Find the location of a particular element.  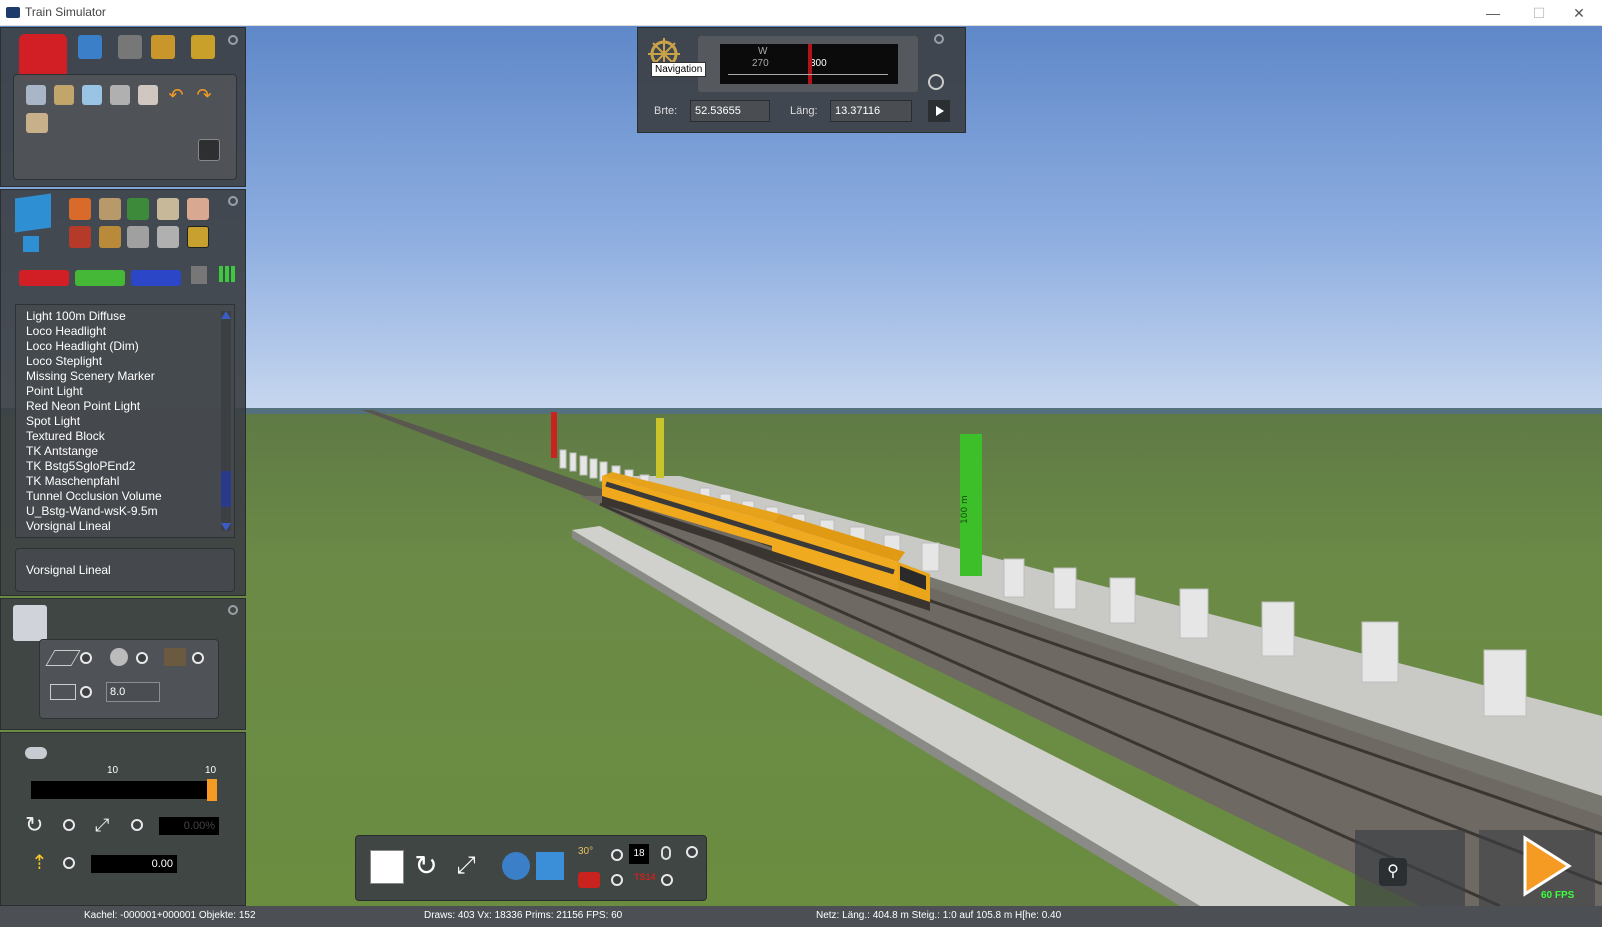

scenario-icon is located at coordinates (37, 123).